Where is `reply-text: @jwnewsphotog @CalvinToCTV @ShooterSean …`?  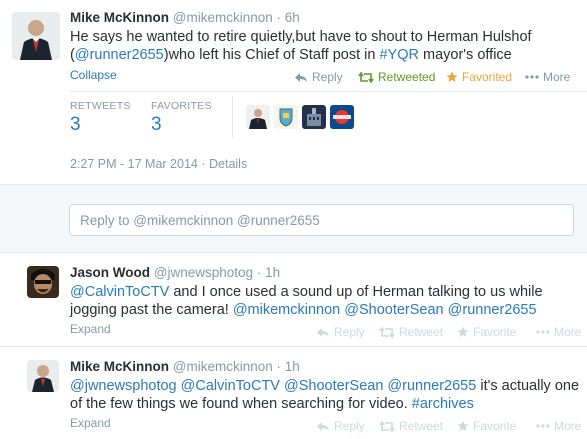
reply-text: @jwnewsphotog @CalvinToCTV @ShooterSean … is located at coordinates (324, 395).